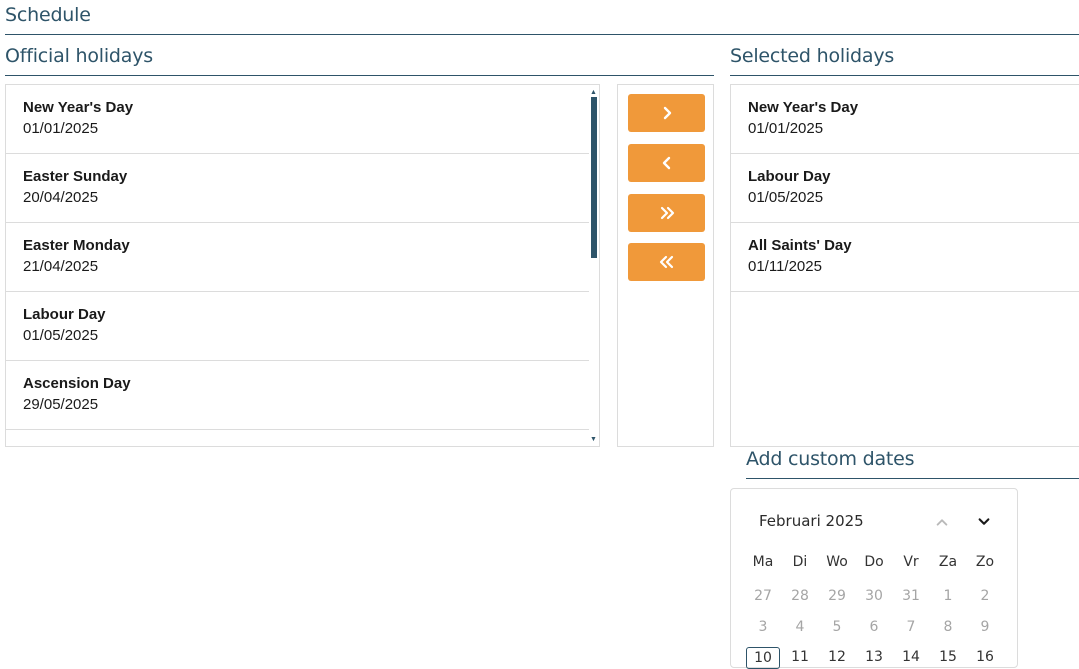  Describe the element at coordinates (837, 657) in the screenshot. I see `calendar-day: 12` at that location.